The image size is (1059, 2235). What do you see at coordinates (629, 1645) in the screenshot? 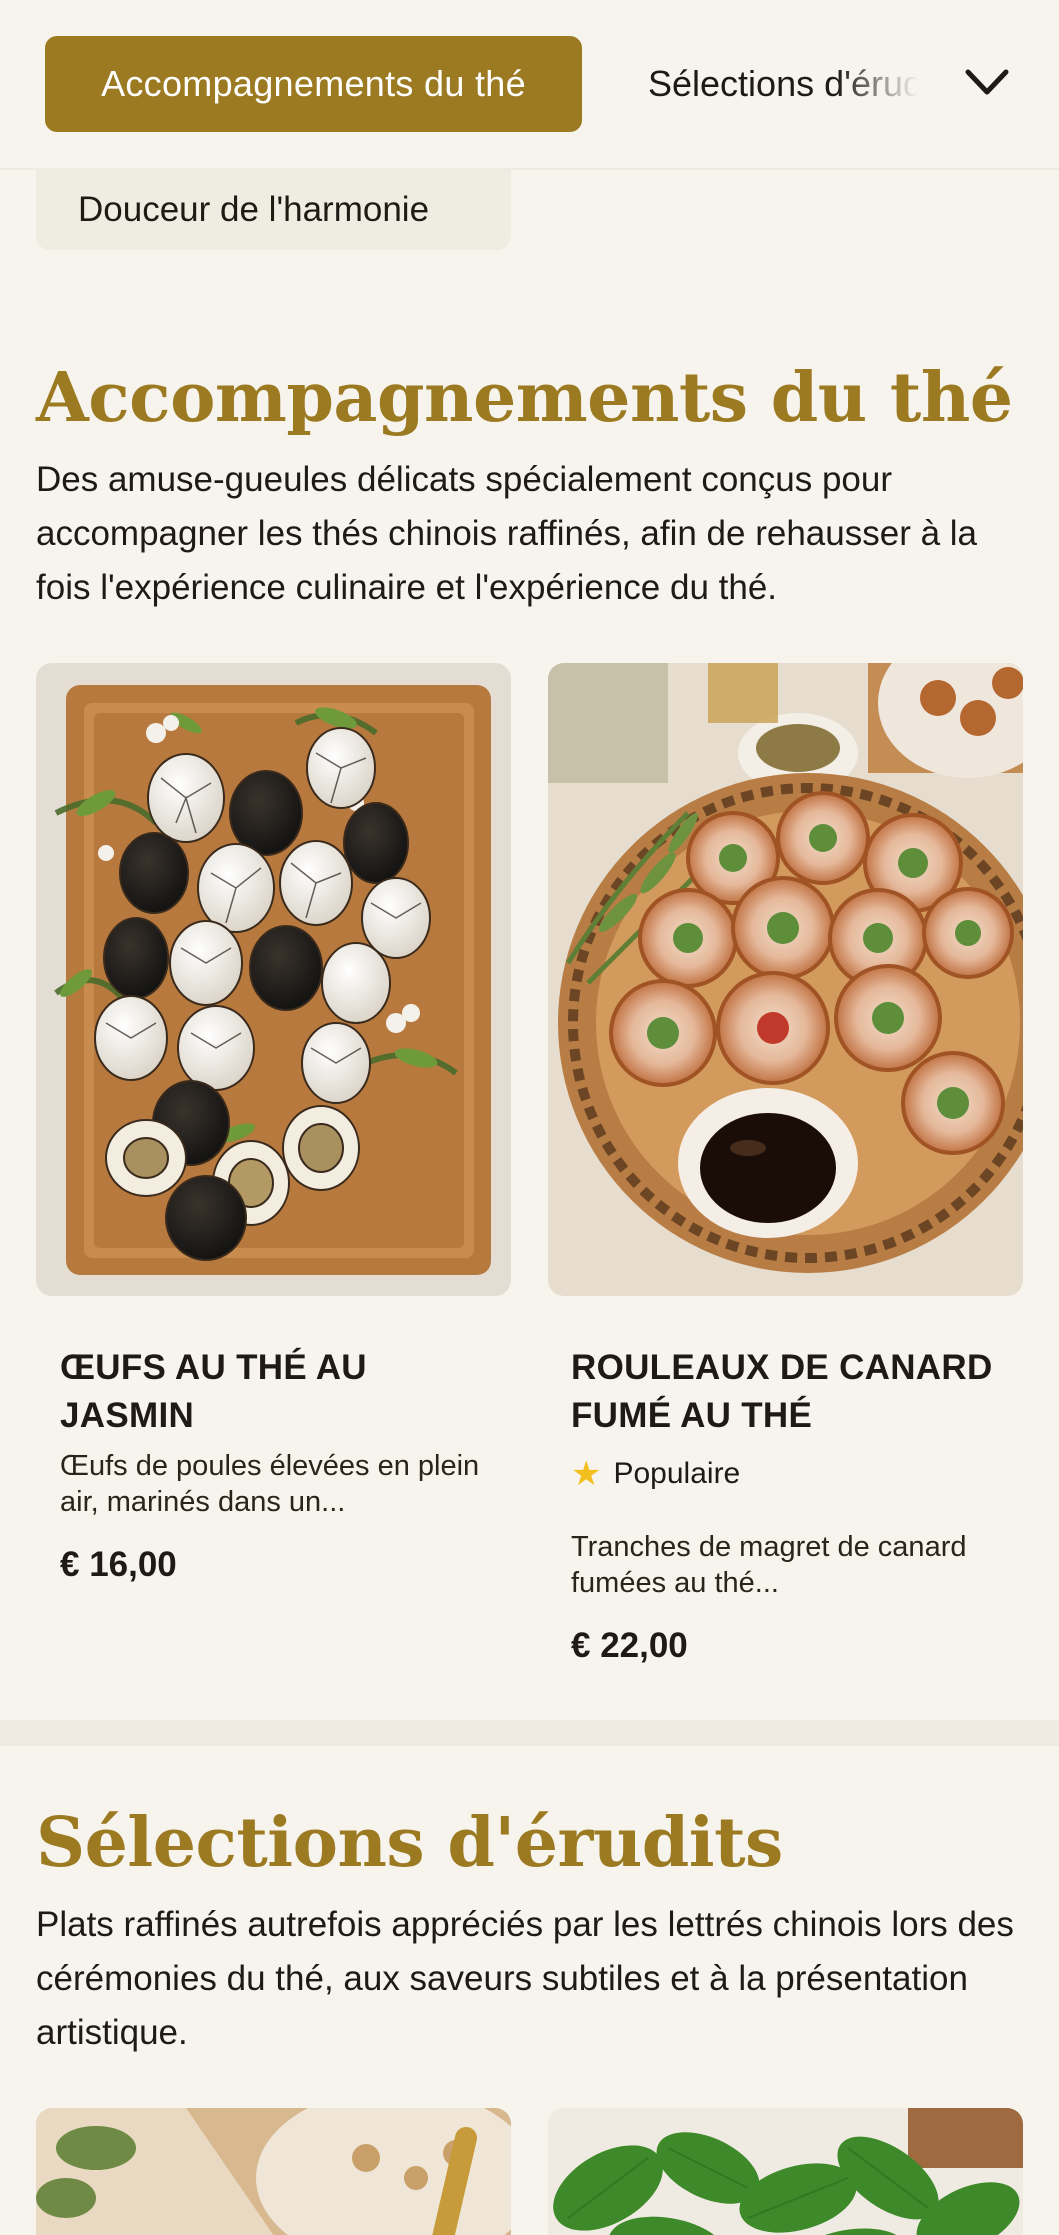
I see `menu-item-price: € 22,00` at bounding box center [629, 1645].